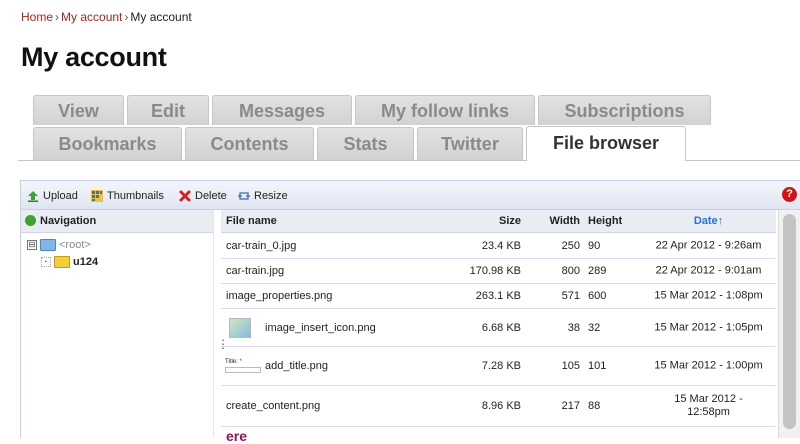 Image resolution: width=800 pixels, height=444 pixels. I want to click on file-height: 90, so click(594, 245).